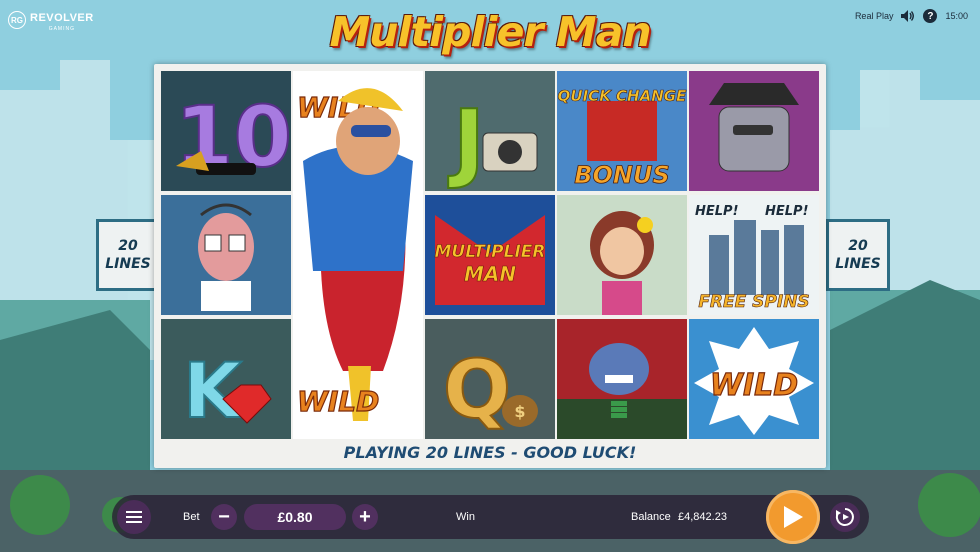  I want to click on win-label: Win, so click(465, 517).